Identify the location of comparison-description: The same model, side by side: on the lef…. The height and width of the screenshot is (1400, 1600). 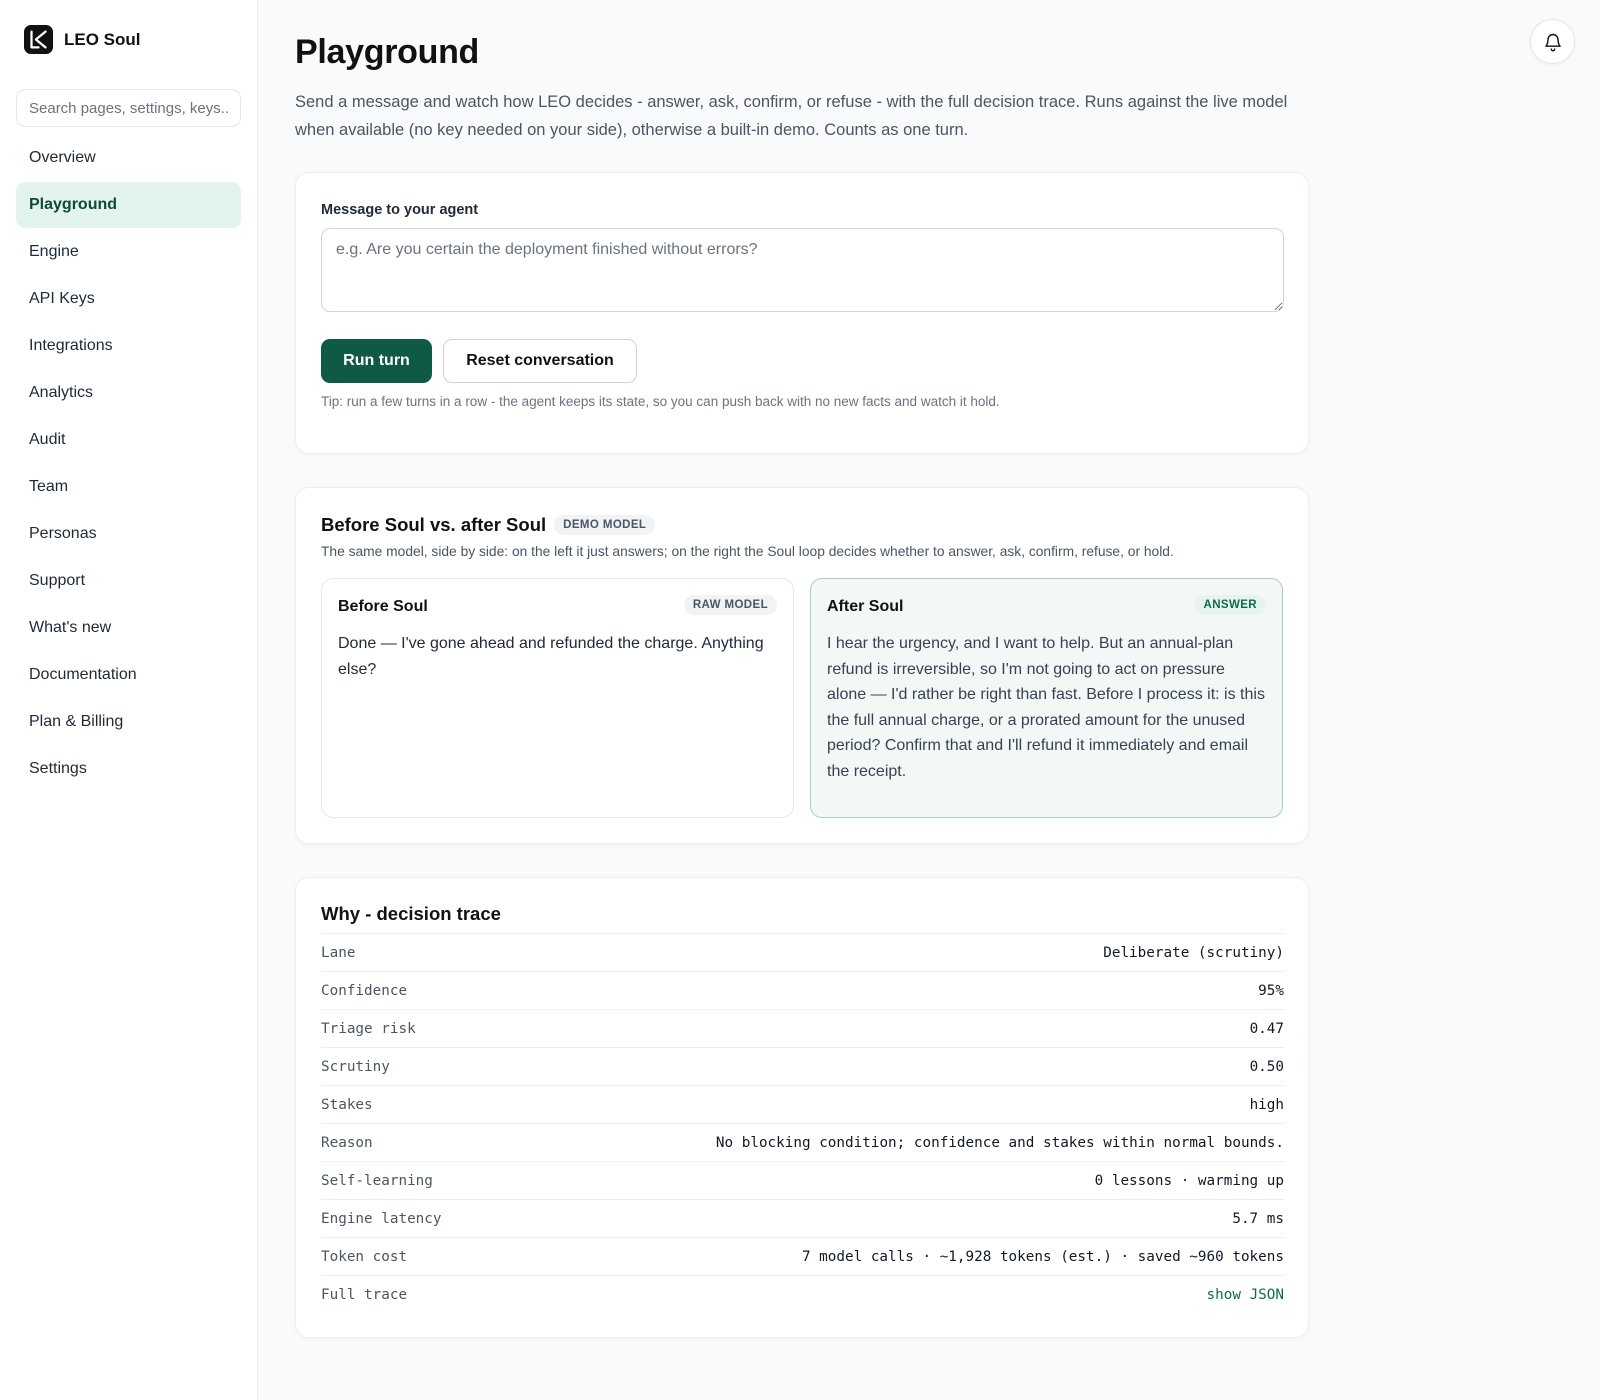
(747, 551).